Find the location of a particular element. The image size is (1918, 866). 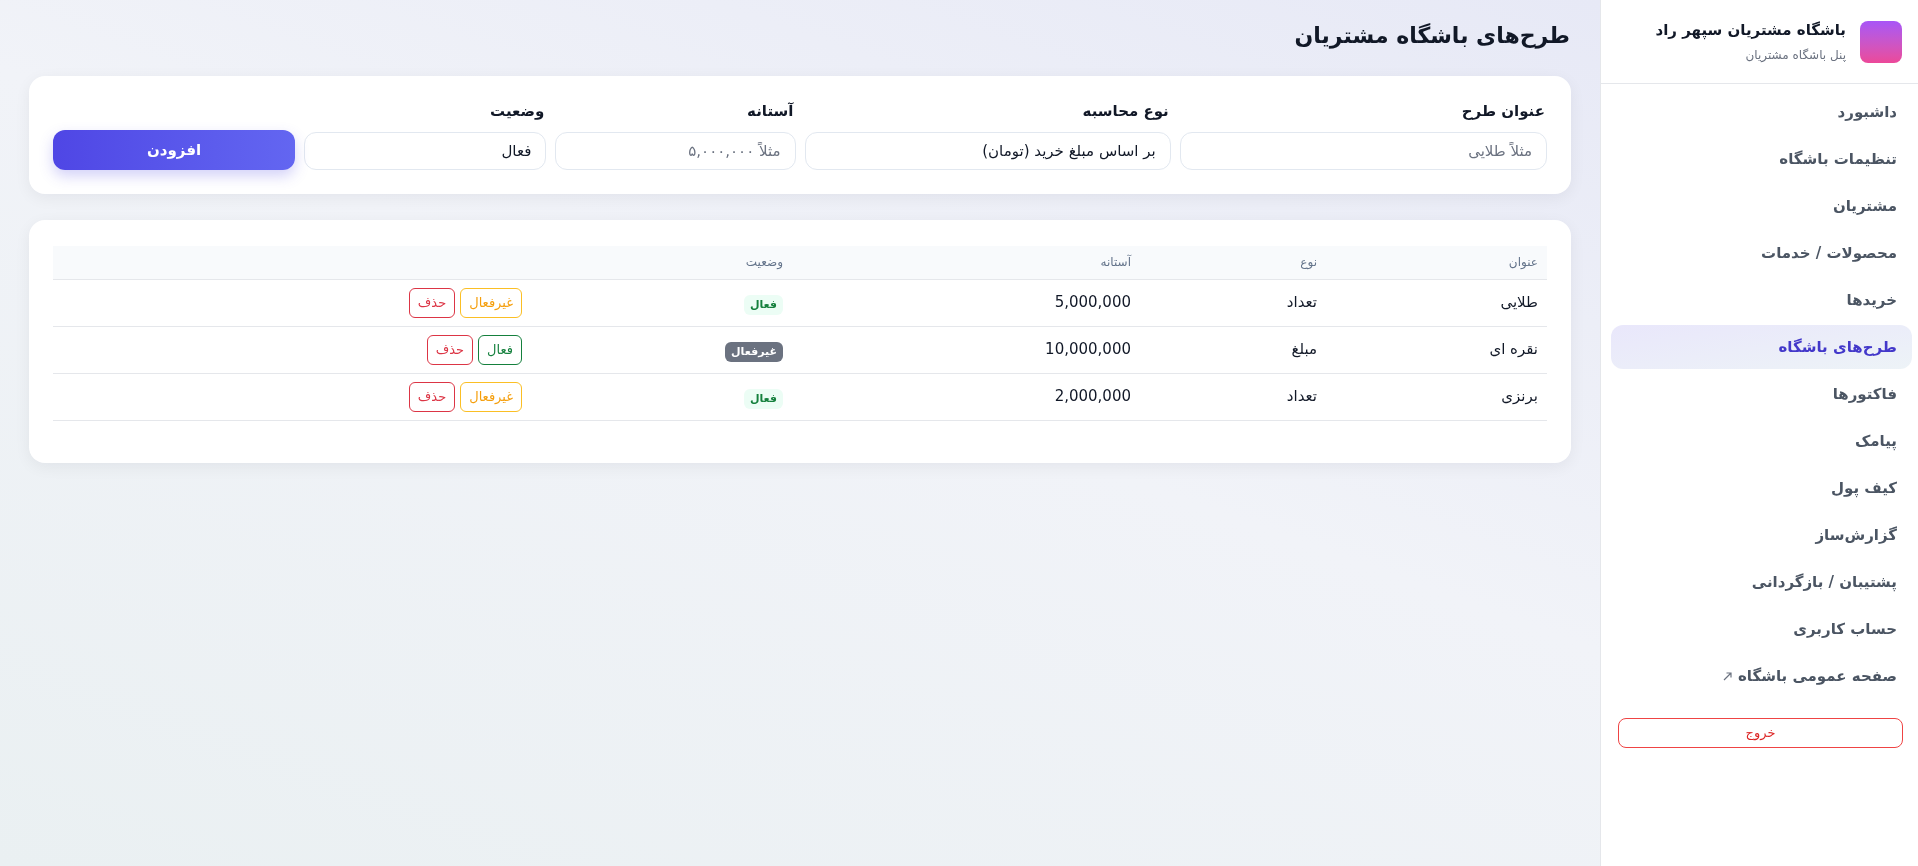

column-header: نوع is located at coordinates (1233, 262).